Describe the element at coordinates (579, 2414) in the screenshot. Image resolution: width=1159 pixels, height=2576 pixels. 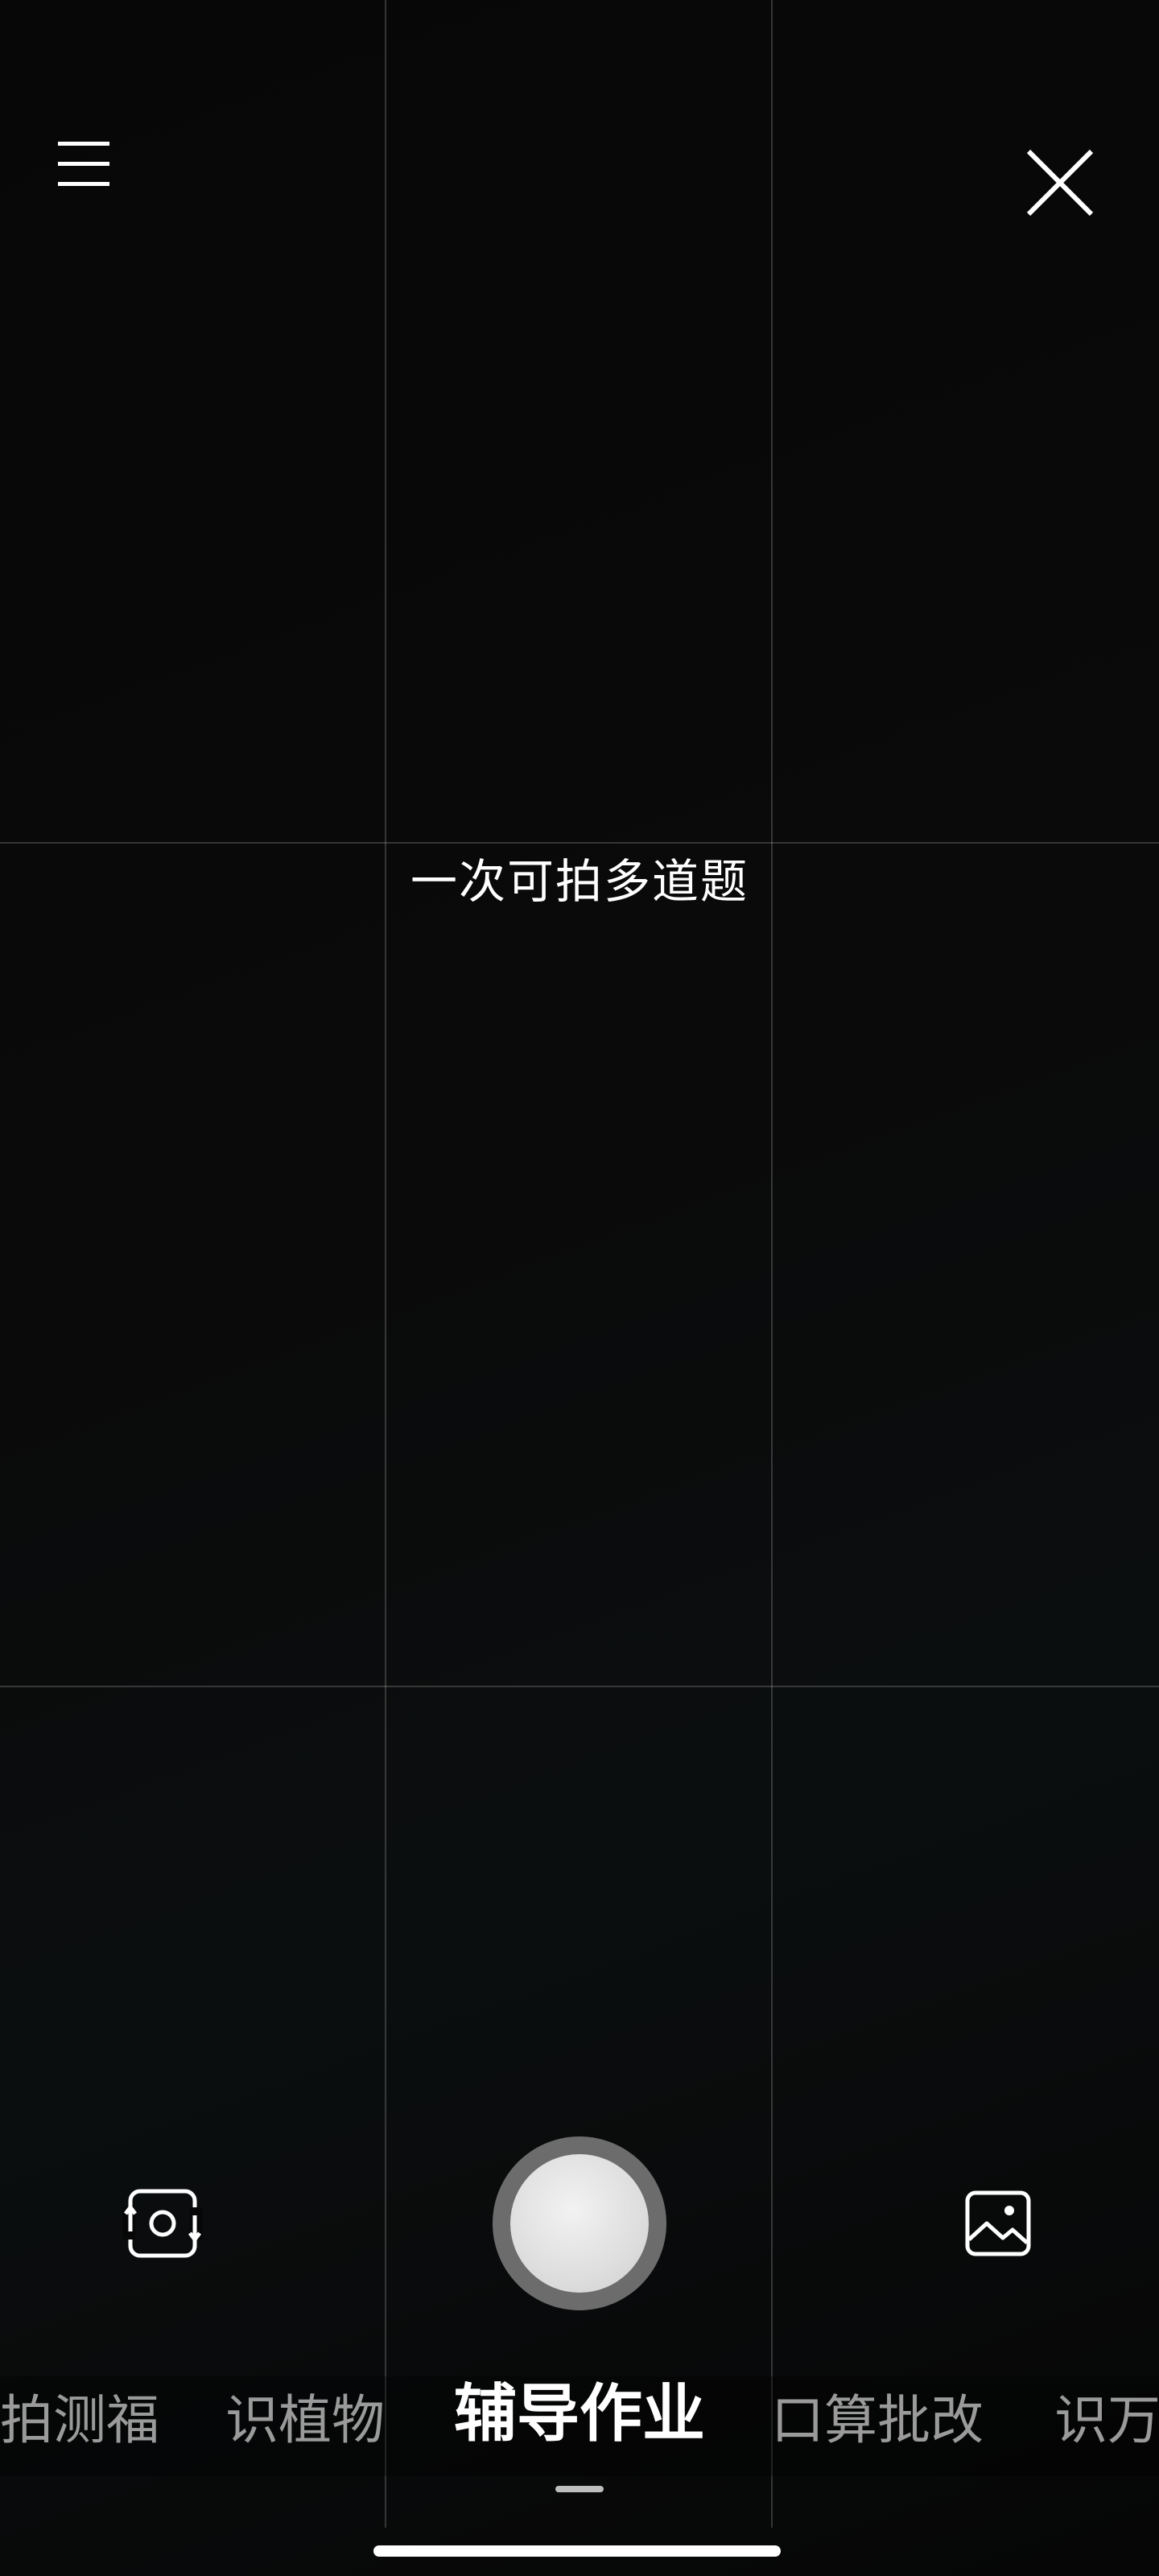
I see `mode-tab-active: 辅导作业` at that location.